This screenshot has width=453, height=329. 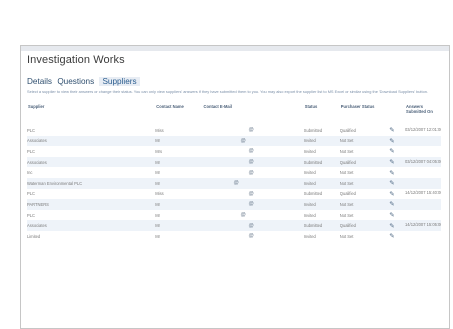 I want to click on tab-questions: Questions, so click(x=75, y=81).